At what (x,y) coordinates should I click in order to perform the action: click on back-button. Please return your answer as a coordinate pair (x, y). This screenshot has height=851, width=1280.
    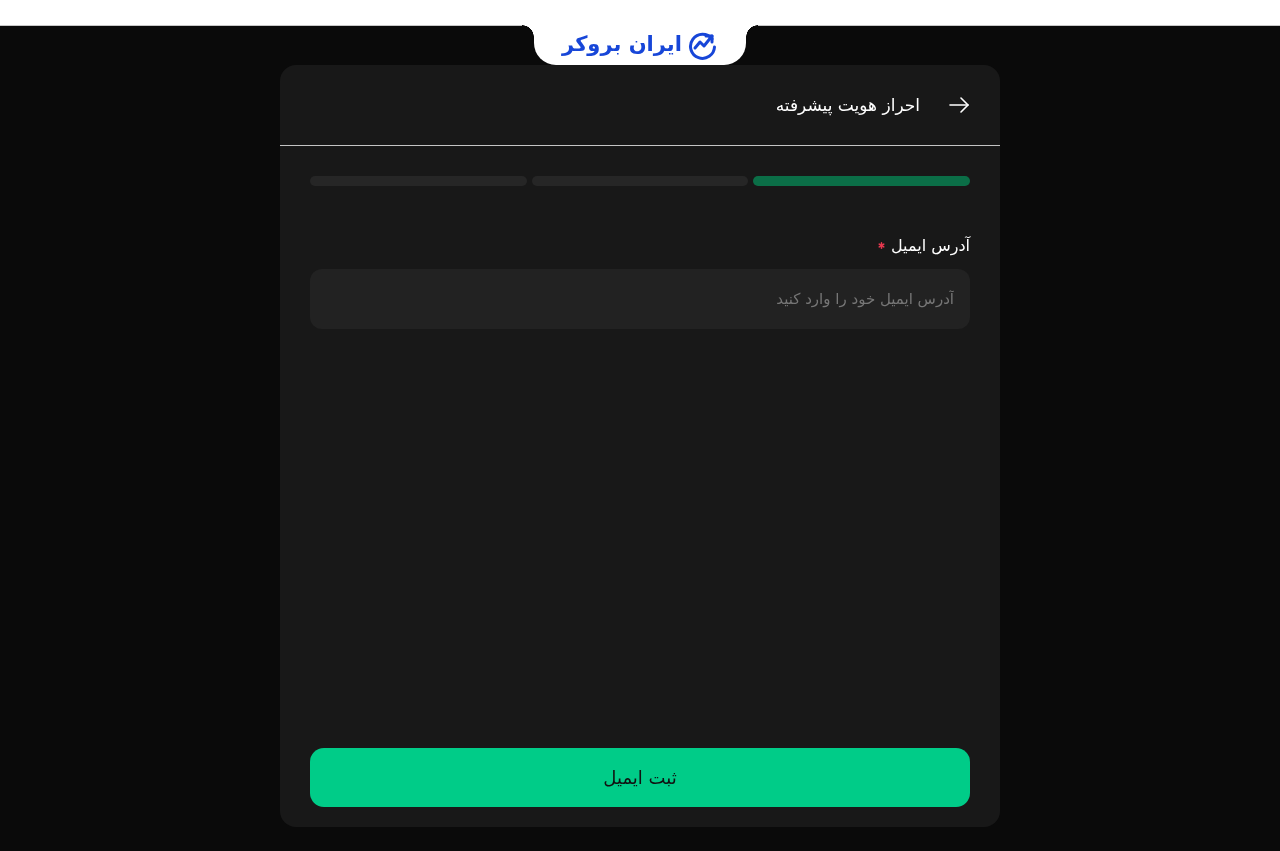
    Looking at the image, I should click on (959, 105).